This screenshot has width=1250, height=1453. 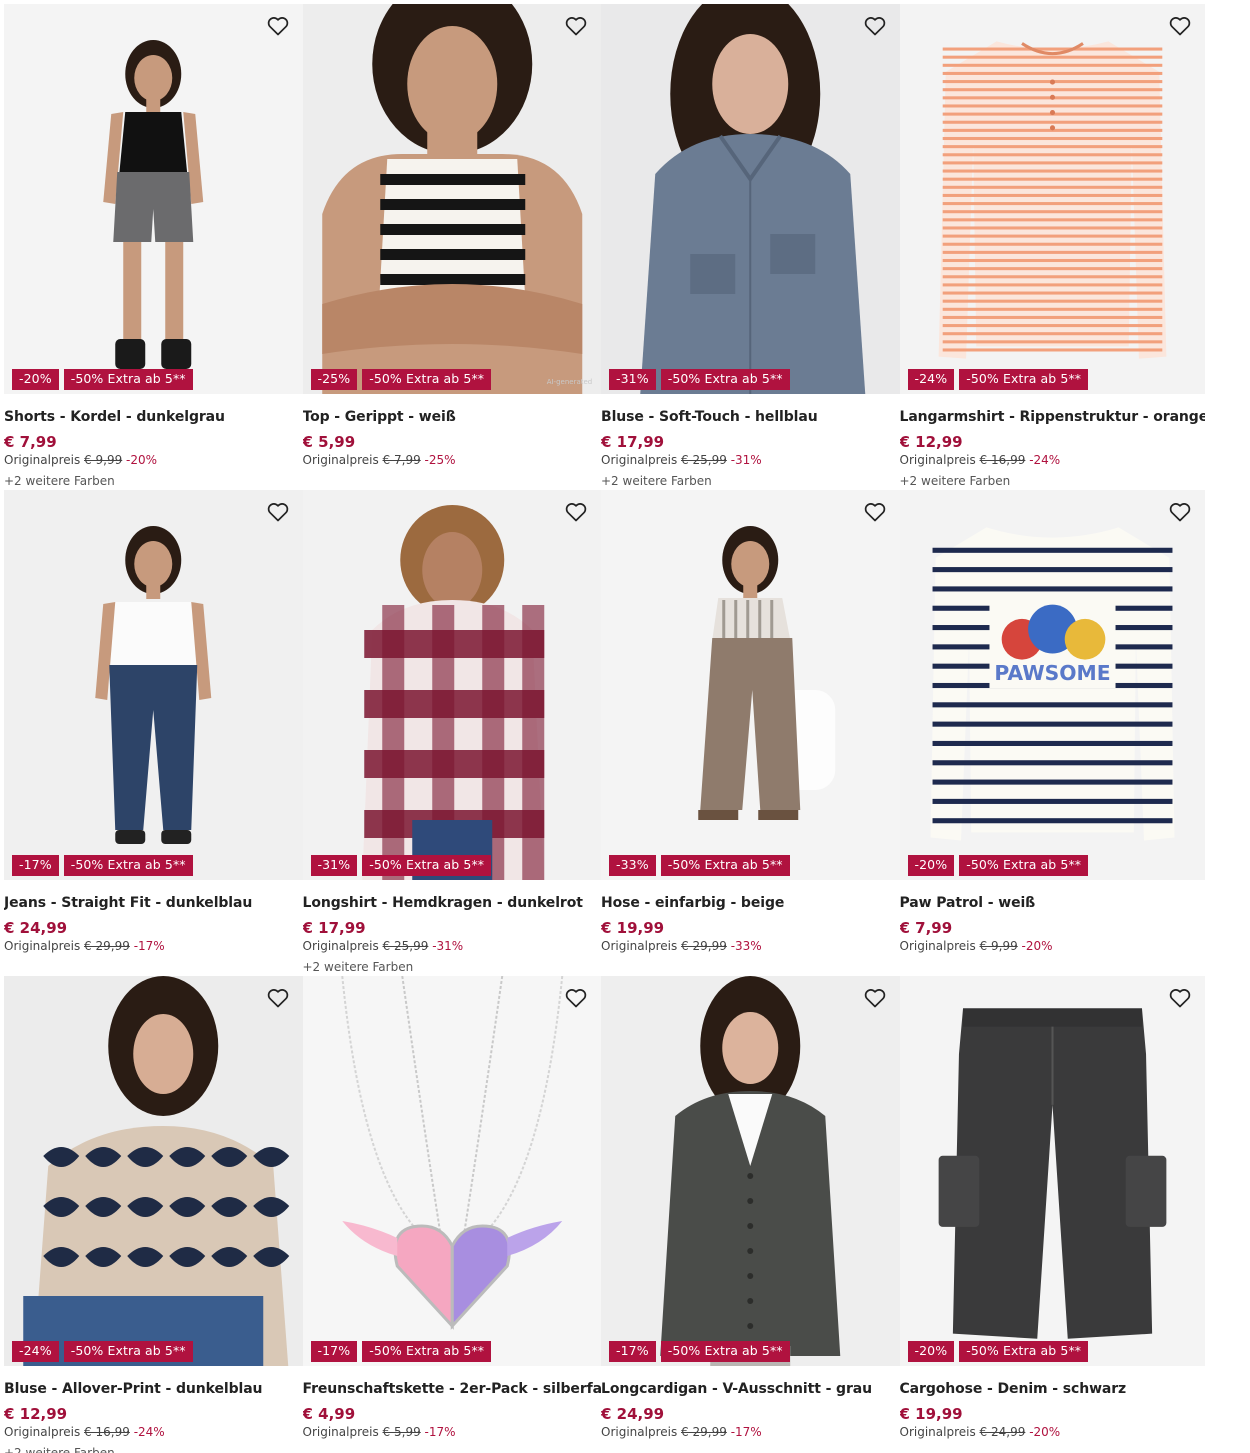 What do you see at coordinates (1052, 417) in the screenshot?
I see `product-title: Langarmshirt - Rippenstruktur - orange` at bounding box center [1052, 417].